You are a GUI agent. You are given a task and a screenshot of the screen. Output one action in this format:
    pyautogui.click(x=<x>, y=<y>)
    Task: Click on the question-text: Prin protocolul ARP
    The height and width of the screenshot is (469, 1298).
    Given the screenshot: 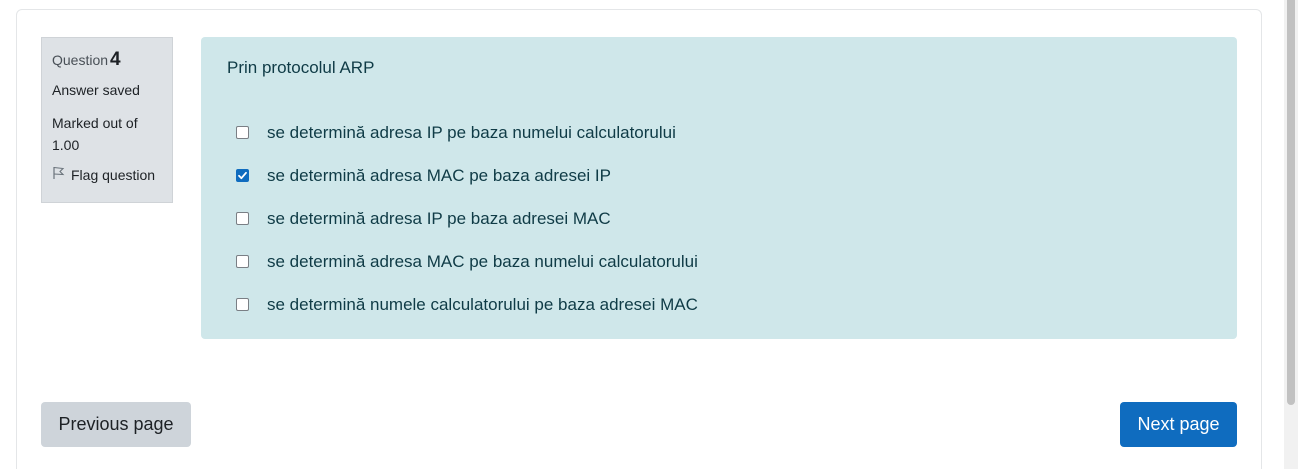 What is the action you would take?
    pyautogui.click(x=301, y=67)
    